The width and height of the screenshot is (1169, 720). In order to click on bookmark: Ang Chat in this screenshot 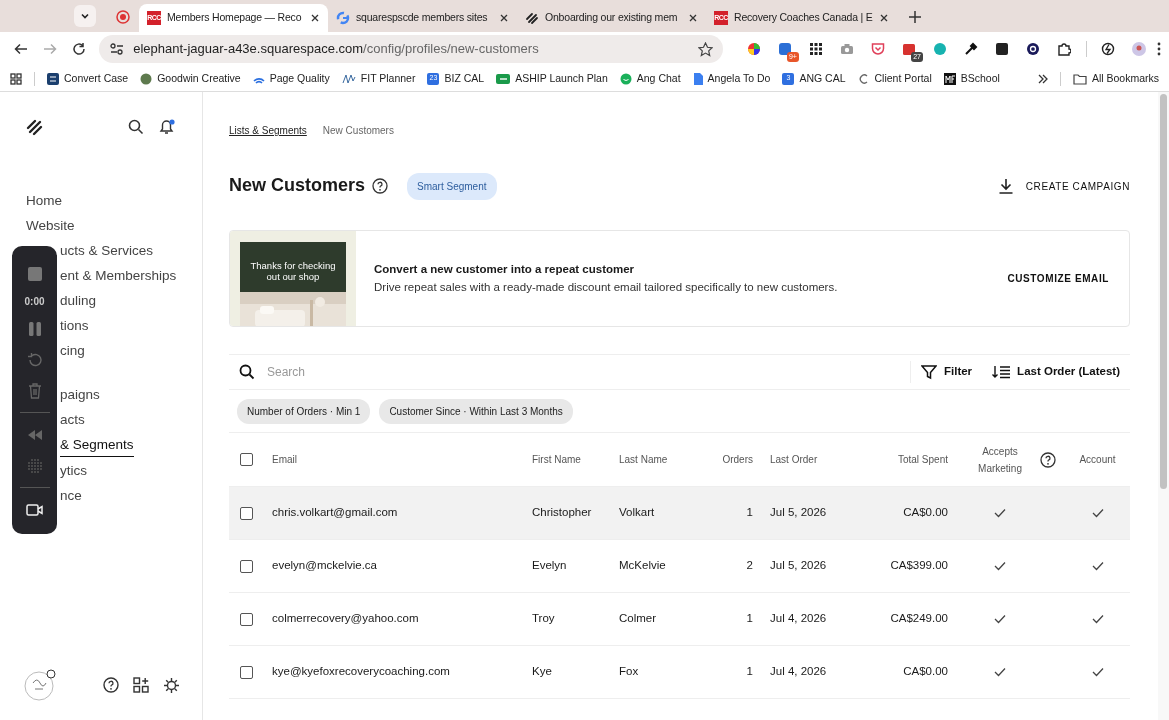, I will do `click(650, 78)`.